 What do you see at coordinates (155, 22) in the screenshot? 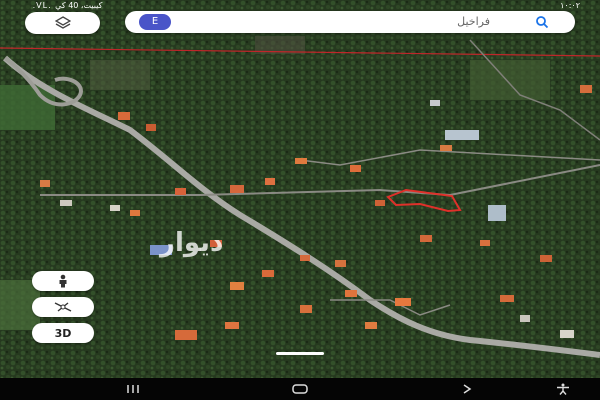
I see `account-avatar: E` at bounding box center [155, 22].